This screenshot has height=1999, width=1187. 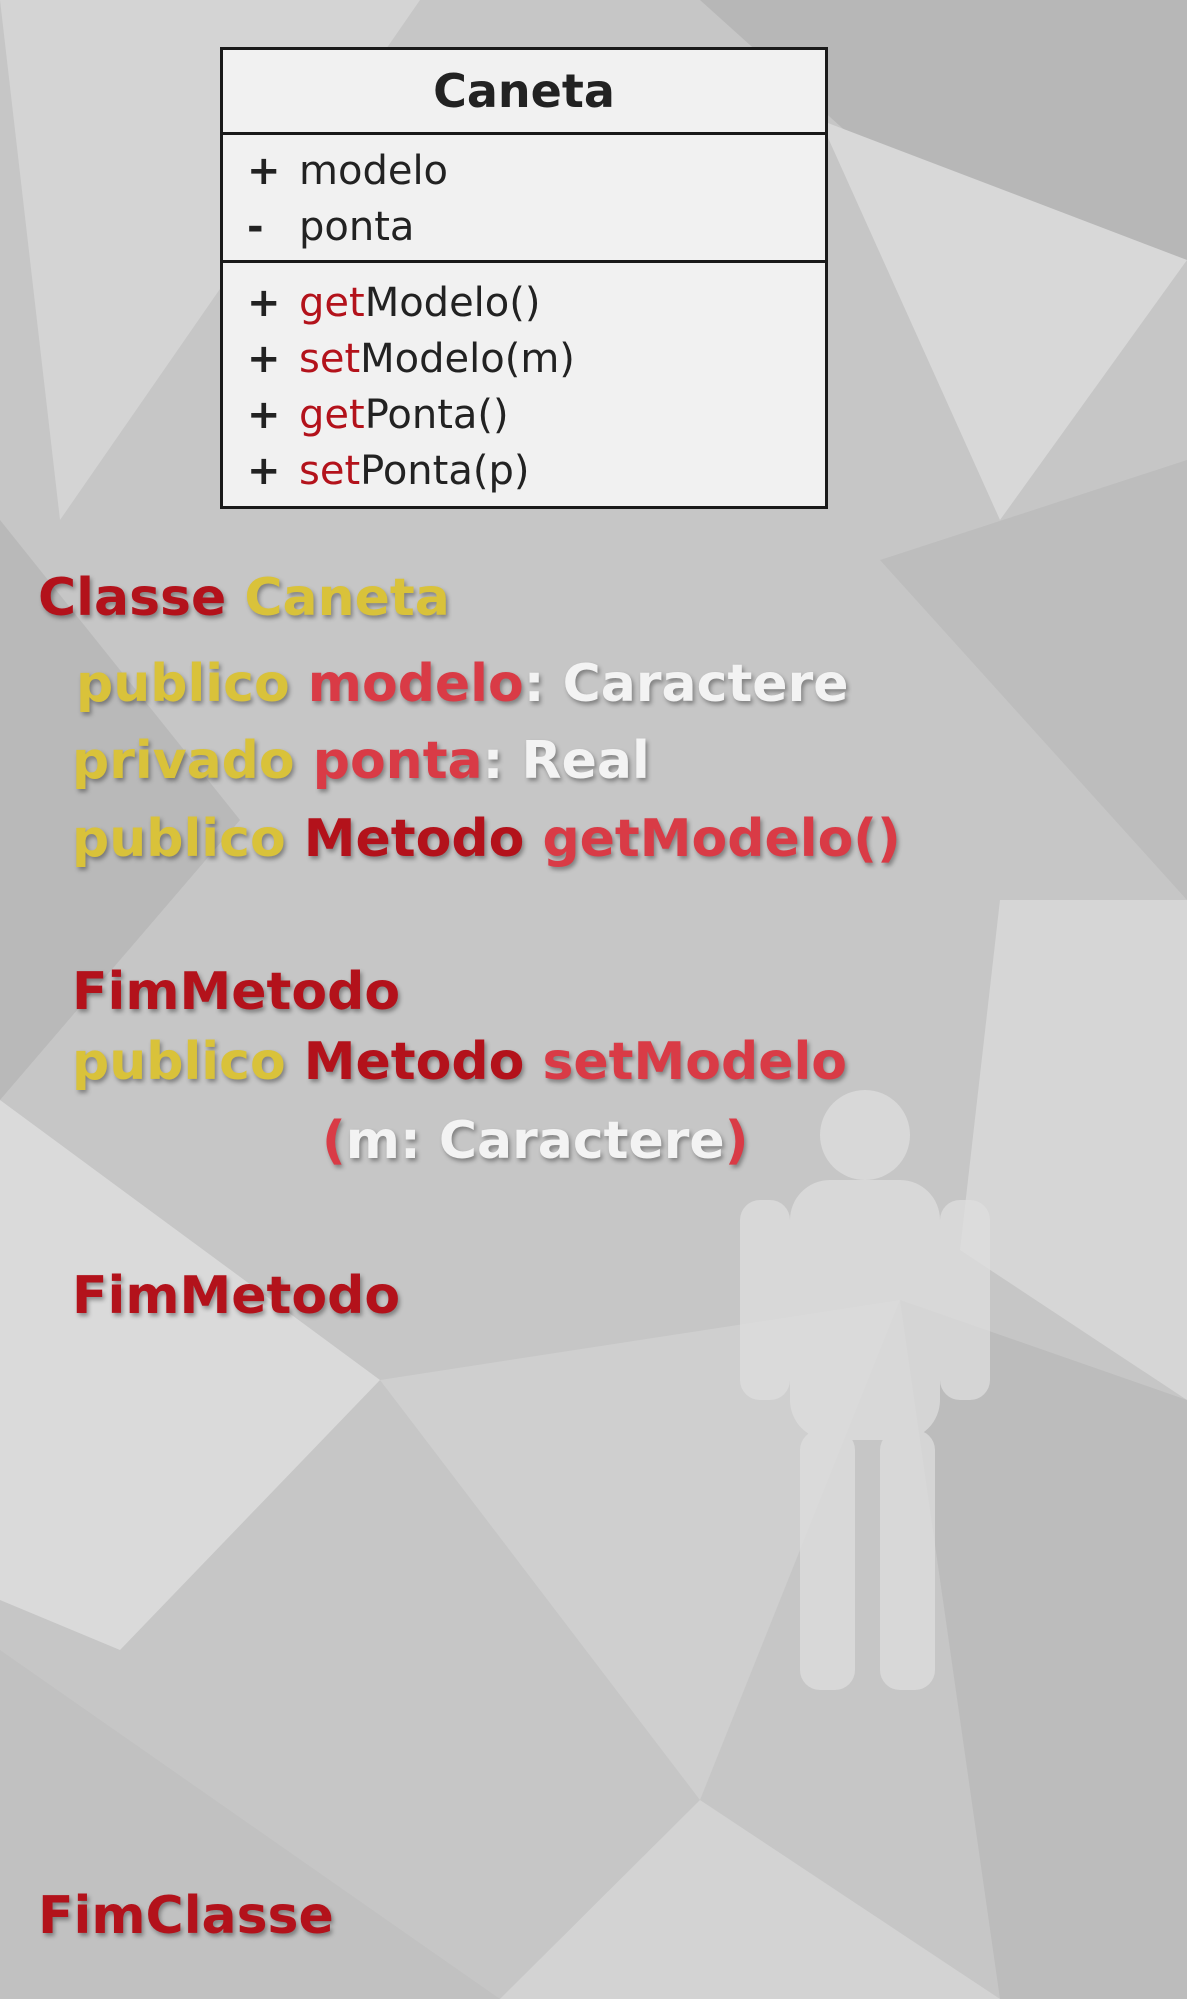 What do you see at coordinates (255, 227) in the screenshot?
I see `visibility-marker: -` at bounding box center [255, 227].